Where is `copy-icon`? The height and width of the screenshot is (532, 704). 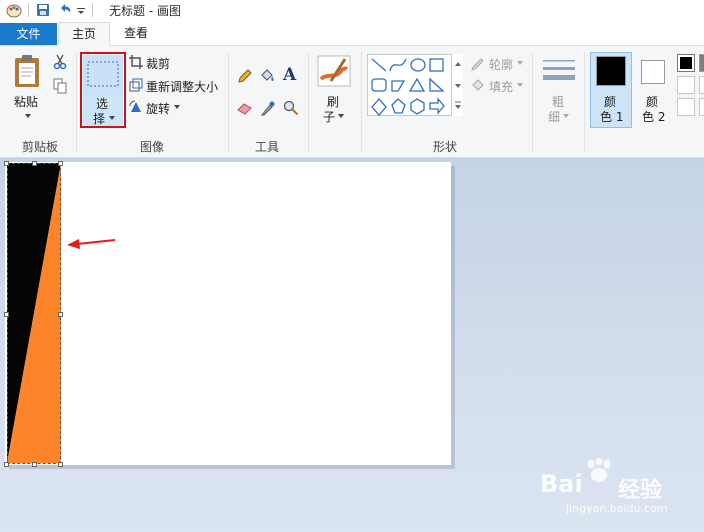
copy-icon is located at coordinates (60, 86).